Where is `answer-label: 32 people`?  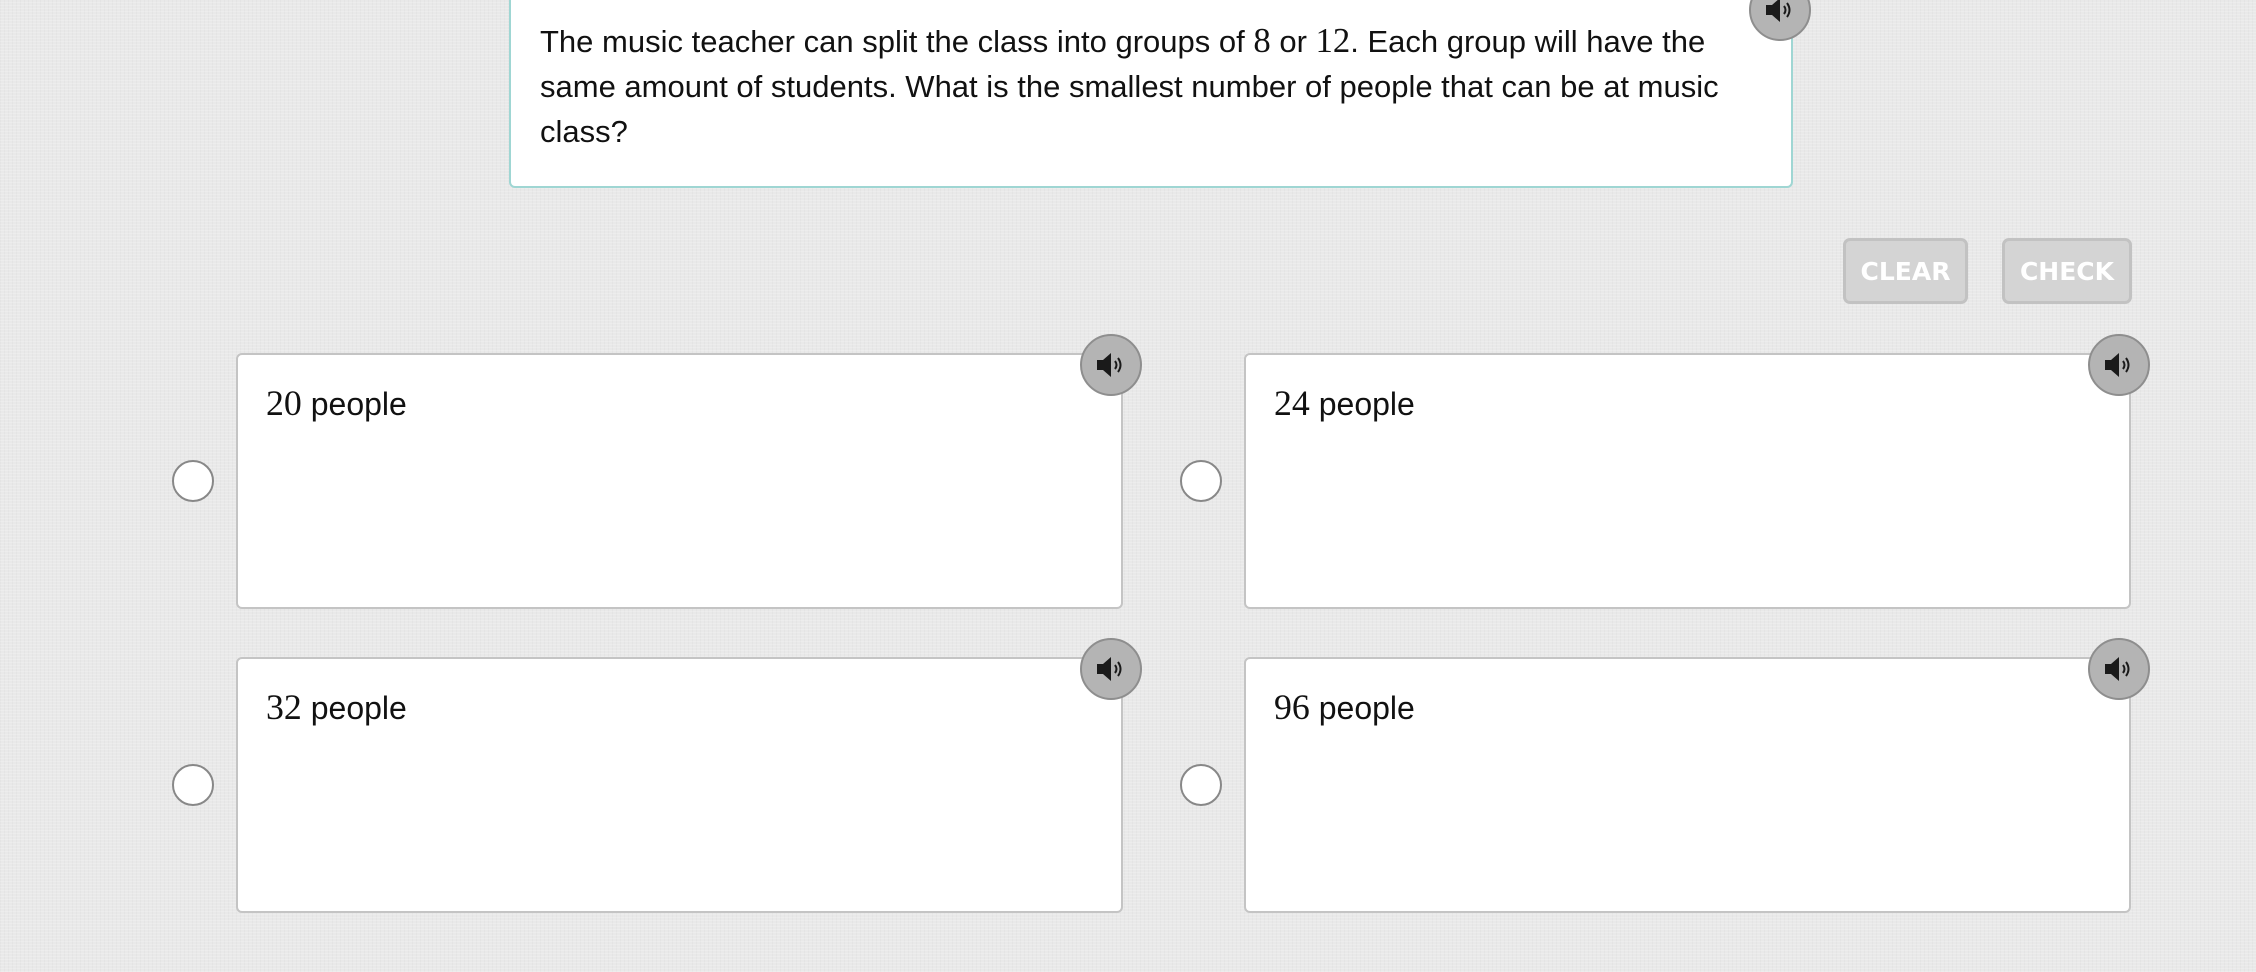
answer-label: 32 people is located at coordinates (336, 707).